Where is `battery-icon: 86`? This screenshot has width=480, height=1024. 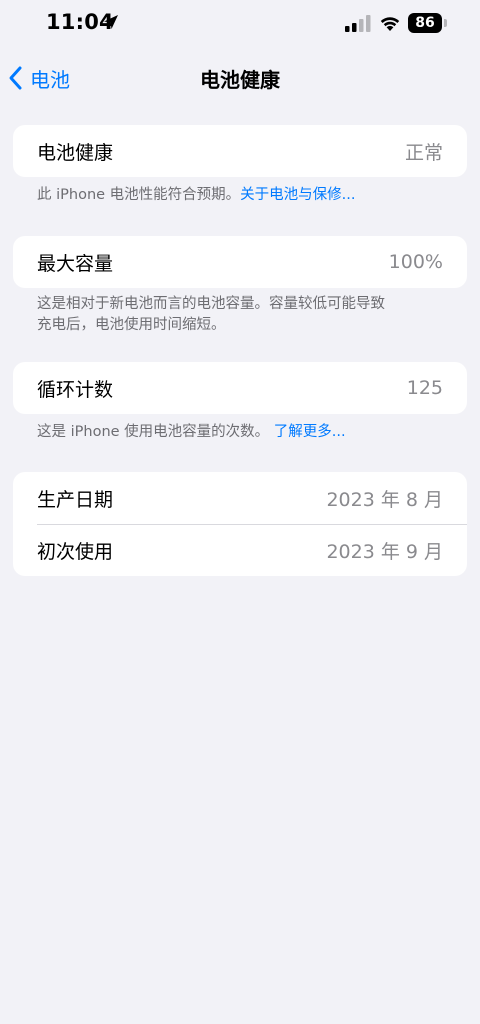
battery-icon: 86 is located at coordinates (428, 23).